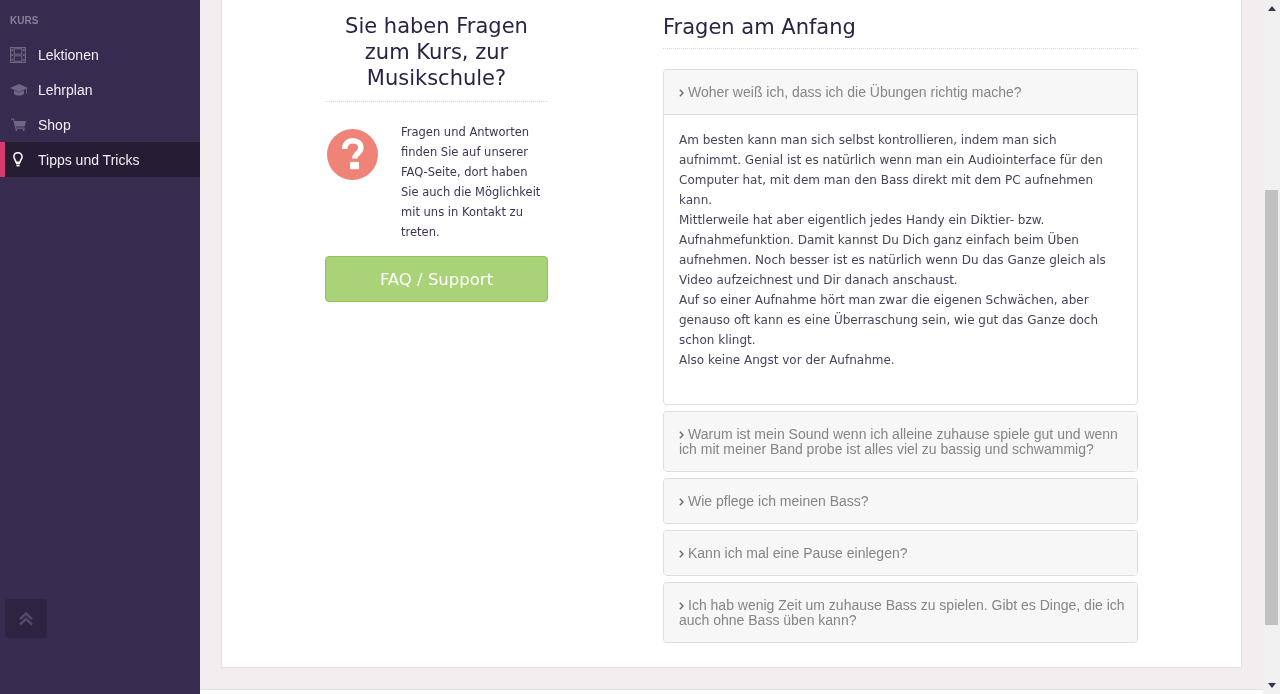 The height and width of the screenshot is (694, 1280). What do you see at coordinates (100, 89) in the screenshot?
I see `sidebar-item: Lehrplan` at bounding box center [100, 89].